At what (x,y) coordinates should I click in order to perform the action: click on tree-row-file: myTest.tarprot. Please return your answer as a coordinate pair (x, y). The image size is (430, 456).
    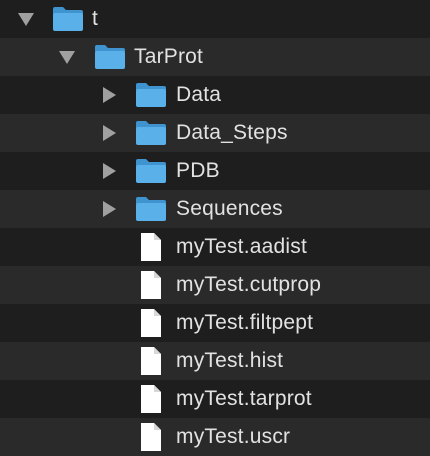
    Looking at the image, I should click on (215, 399).